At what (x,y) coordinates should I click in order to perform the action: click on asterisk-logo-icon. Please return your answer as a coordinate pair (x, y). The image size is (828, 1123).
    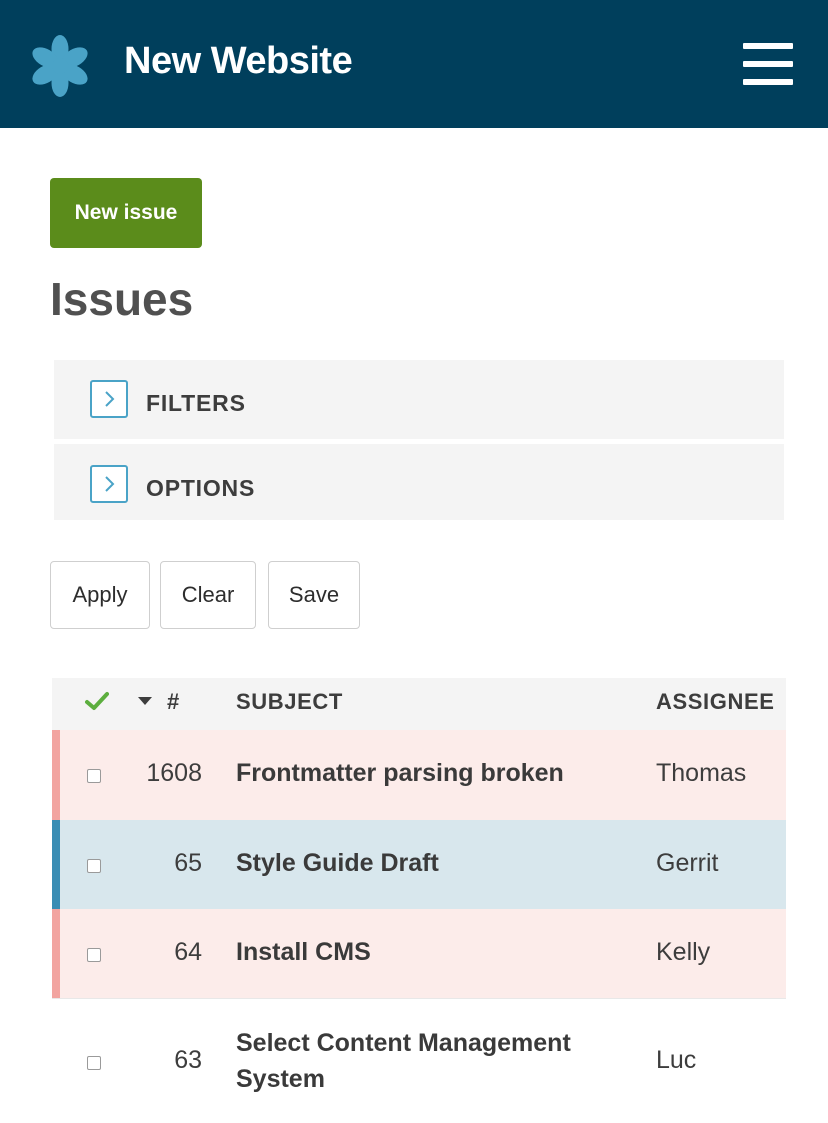
    Looking at the image, I should click on (60, 66).